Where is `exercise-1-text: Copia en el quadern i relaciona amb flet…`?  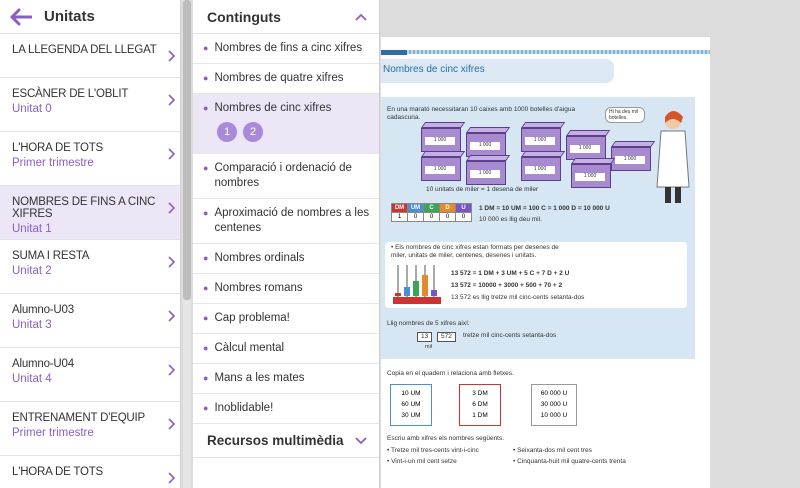
exercise-1-text: Copia en el quadern i relaciona amb flet… is located at coordinates (450, 373).